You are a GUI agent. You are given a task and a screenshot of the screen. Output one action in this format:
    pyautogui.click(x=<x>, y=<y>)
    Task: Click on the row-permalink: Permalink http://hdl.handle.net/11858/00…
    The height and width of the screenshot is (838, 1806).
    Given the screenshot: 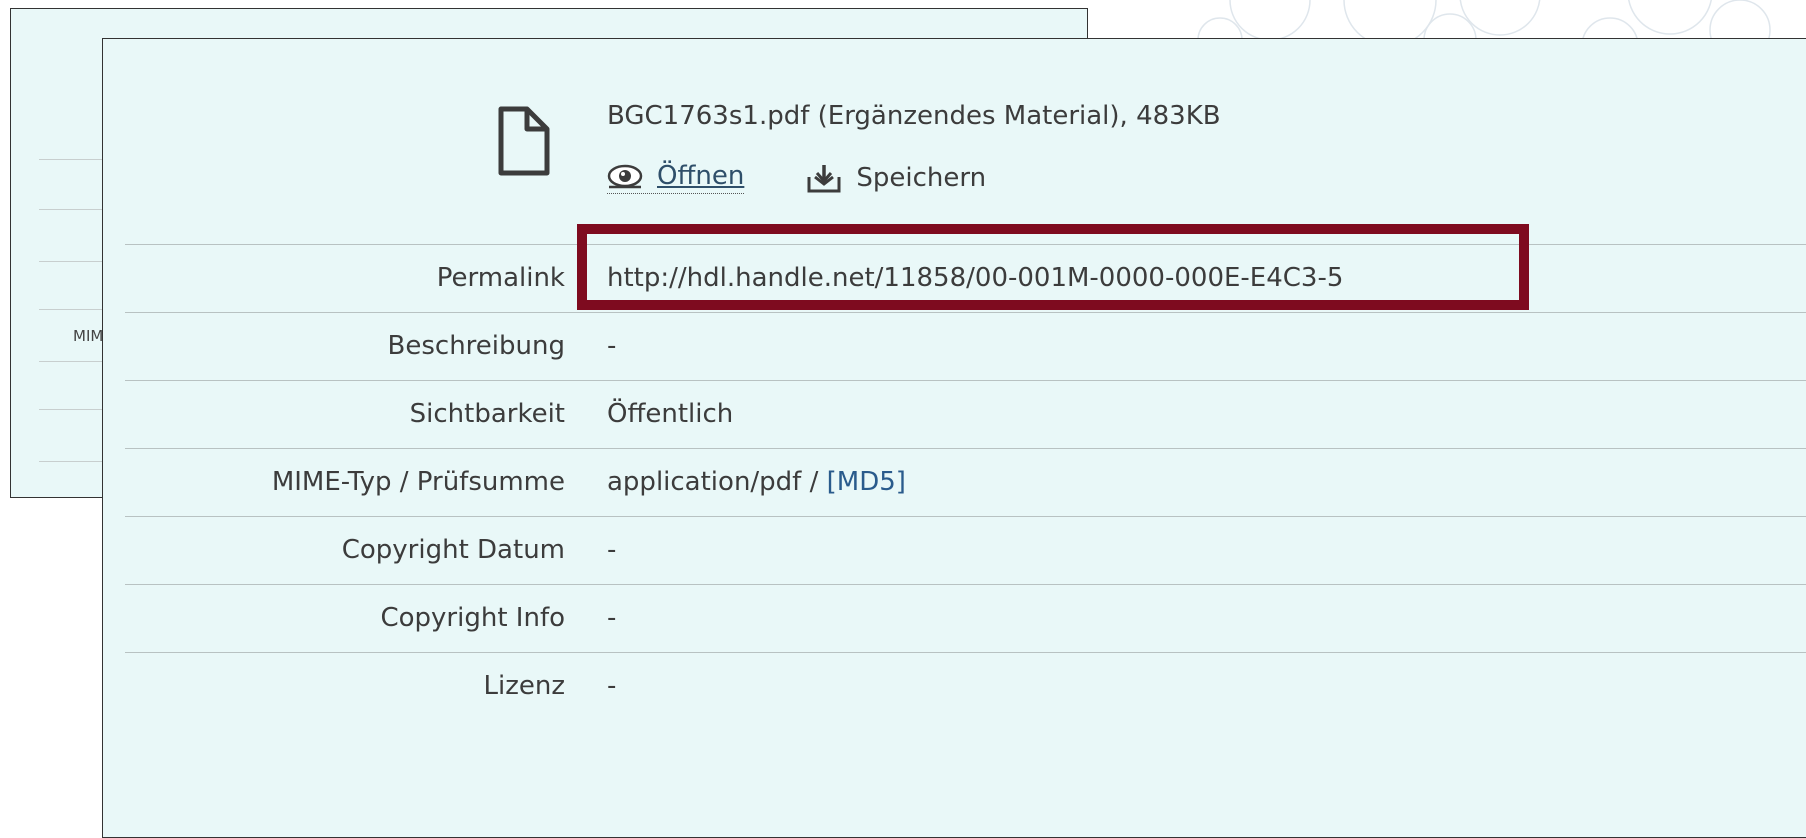 What is the action you would take?
    pyautogui.click(x=965, y=278)
    